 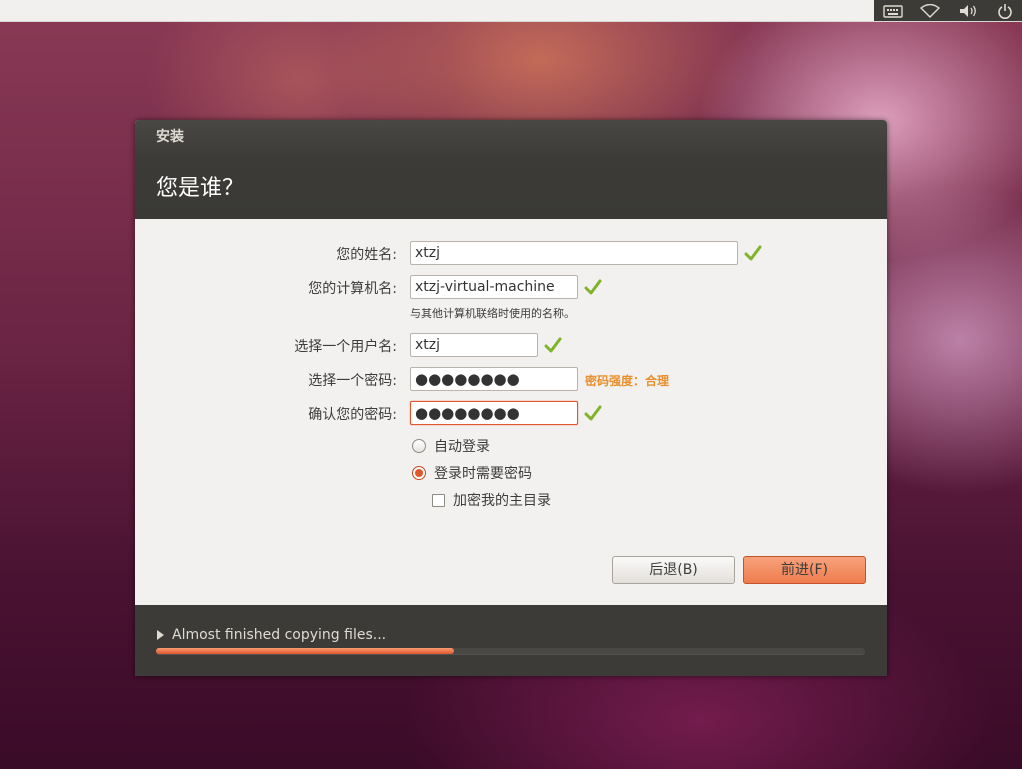 I want to click on password-strength-label: 密码强度：合理, so click(x=627, y=381).